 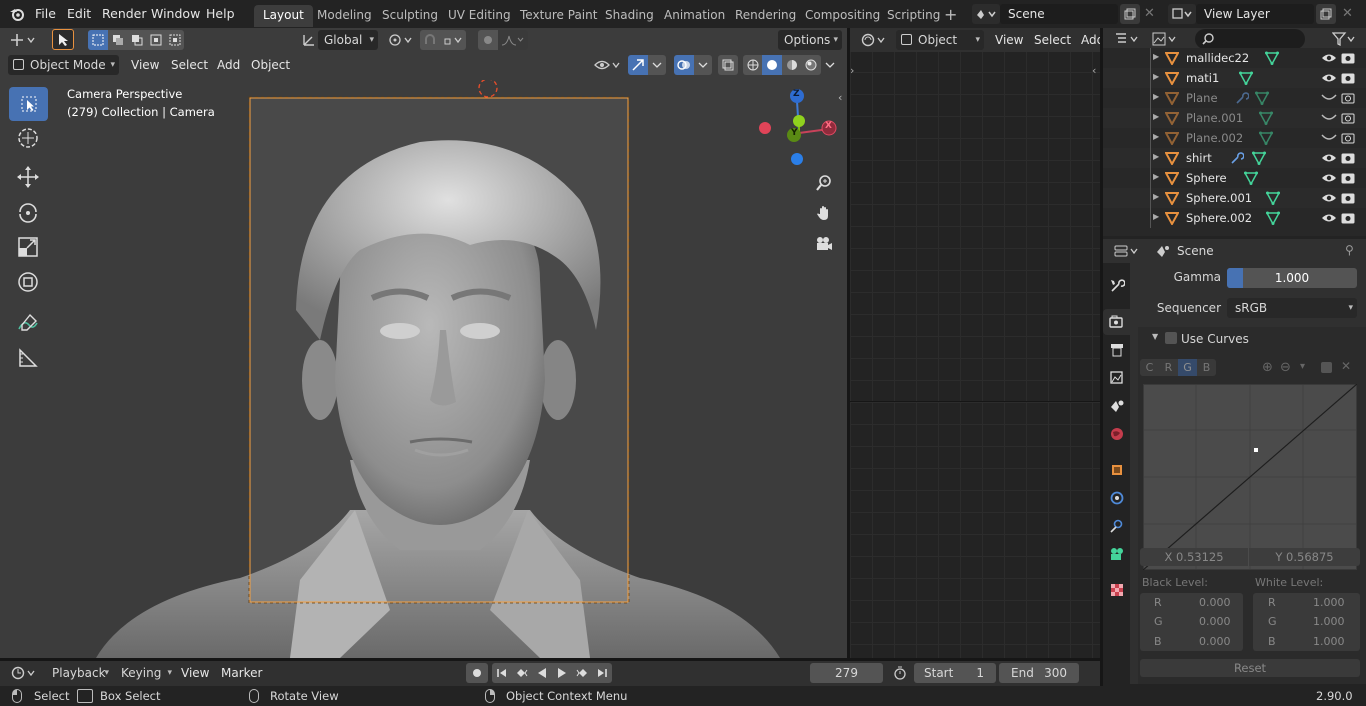 What do you see at coordinates (1326, 367) in the screenshot?
I see `curve-clipping-icon` at bounding box center [1326, 367].